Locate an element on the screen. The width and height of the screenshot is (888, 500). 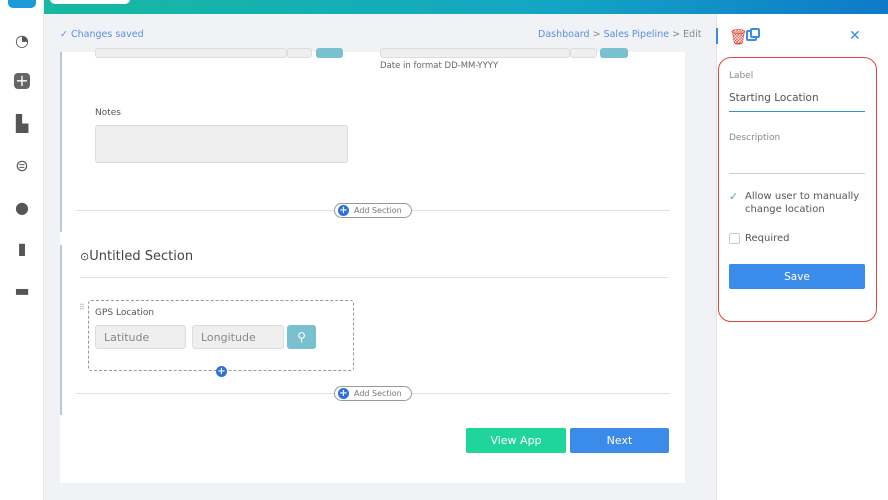
gps-label: GPS Location is located at coordinates (125, 313).